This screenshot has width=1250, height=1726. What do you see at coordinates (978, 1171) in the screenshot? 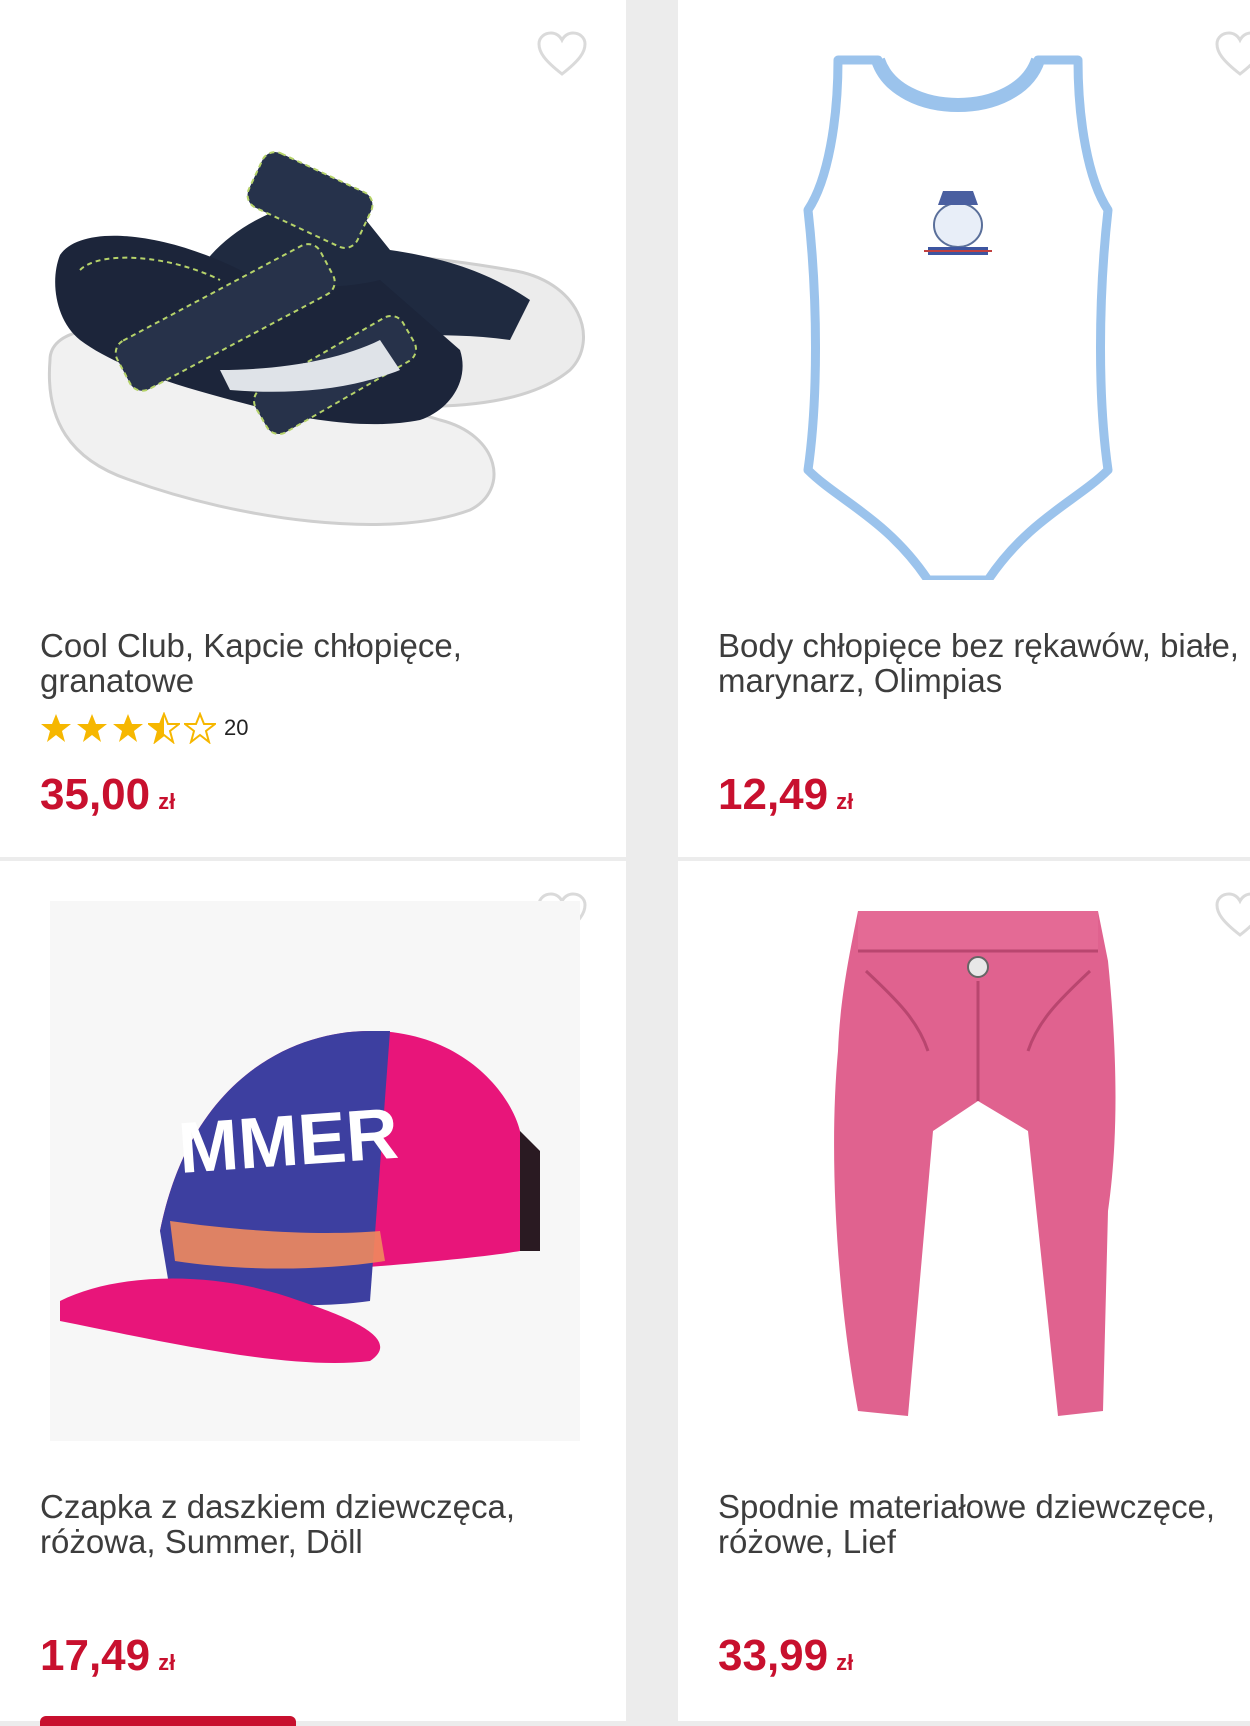
I see `product-image-trousers` at bounding box center [978, 1171].